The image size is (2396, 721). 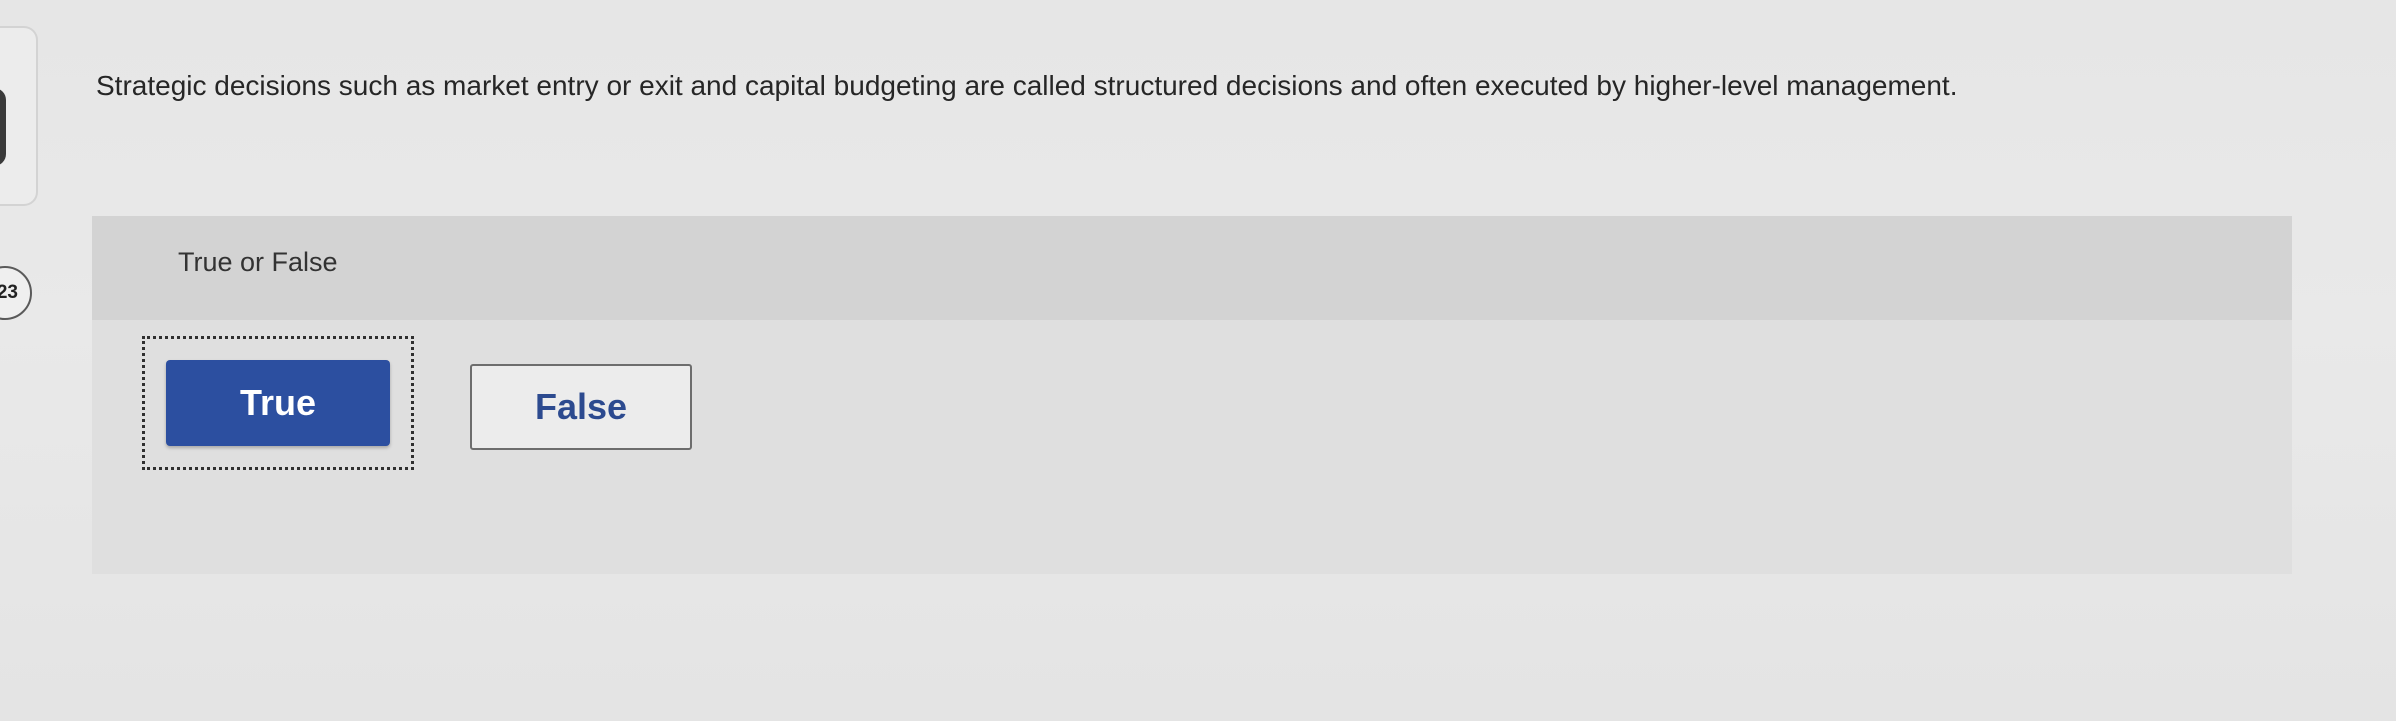 What do you see at coordinates (3, 127) in the screenshot?
I see `question-marker` at bounding box center [3, 127].